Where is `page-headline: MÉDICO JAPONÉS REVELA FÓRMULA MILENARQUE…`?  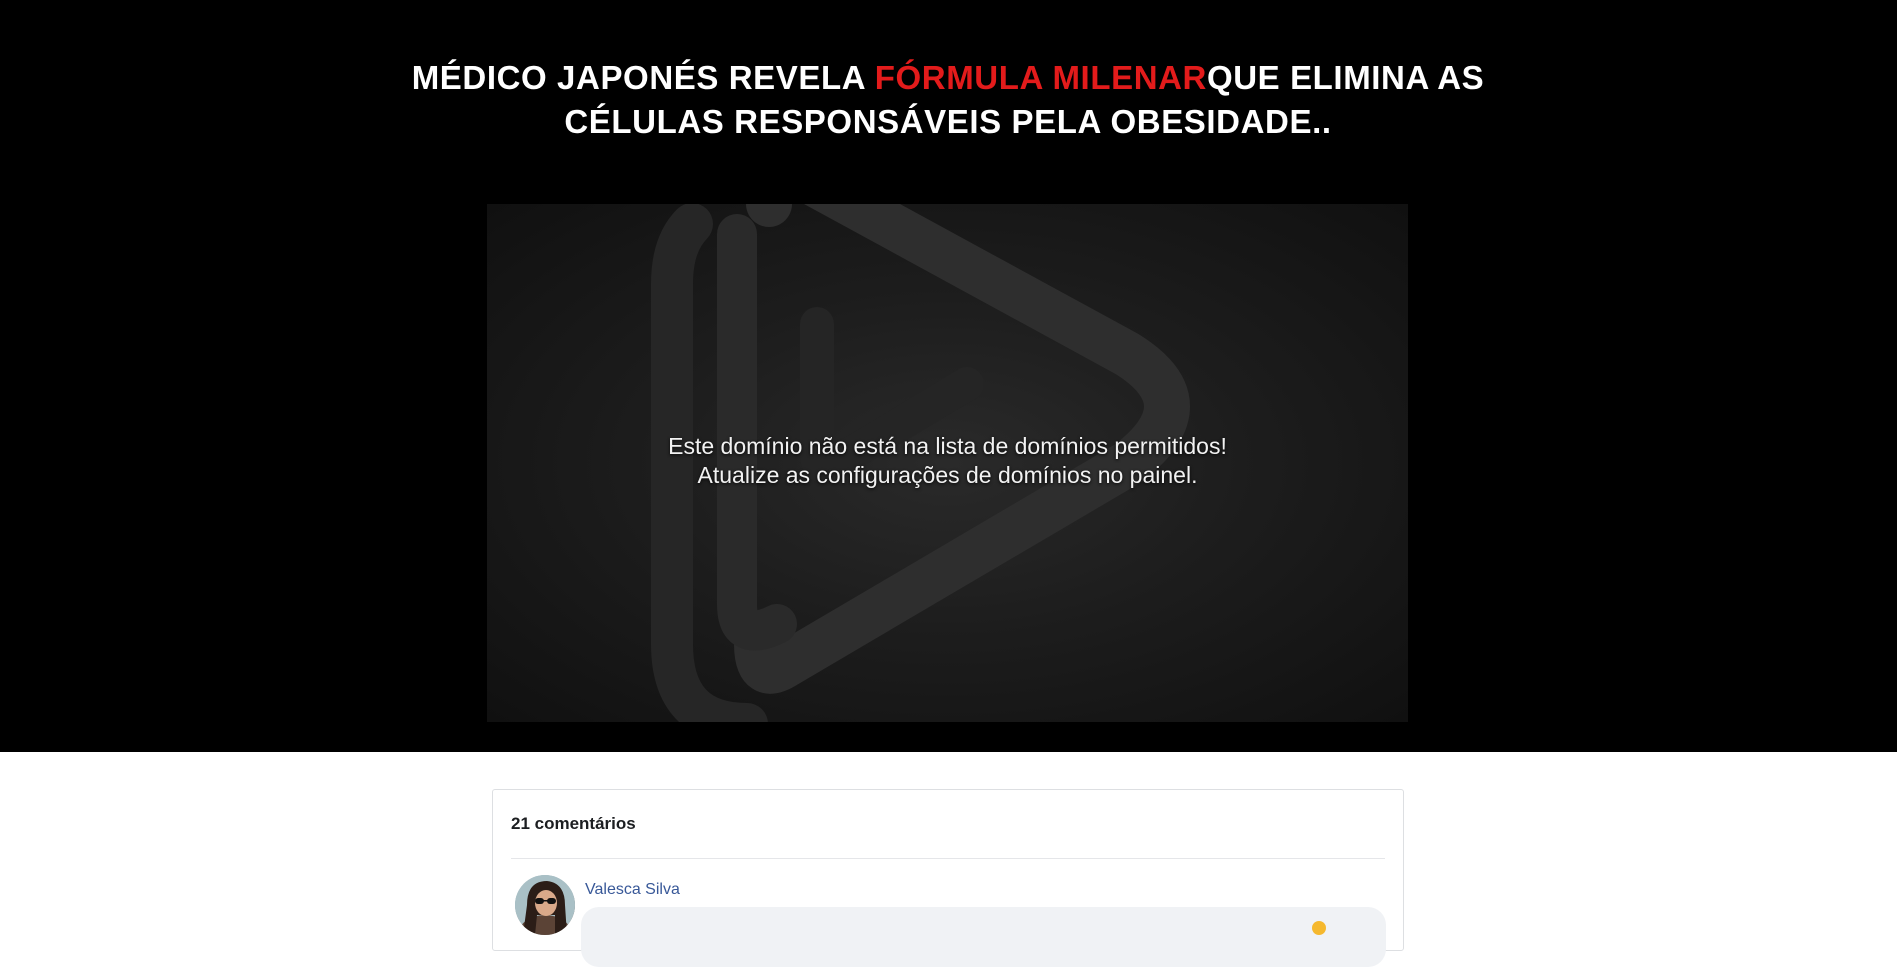 page-headline: MÉDICO JAPONÉS REVELA FÓRMULA MILENARQUE… is located at coordinates (948, 100).